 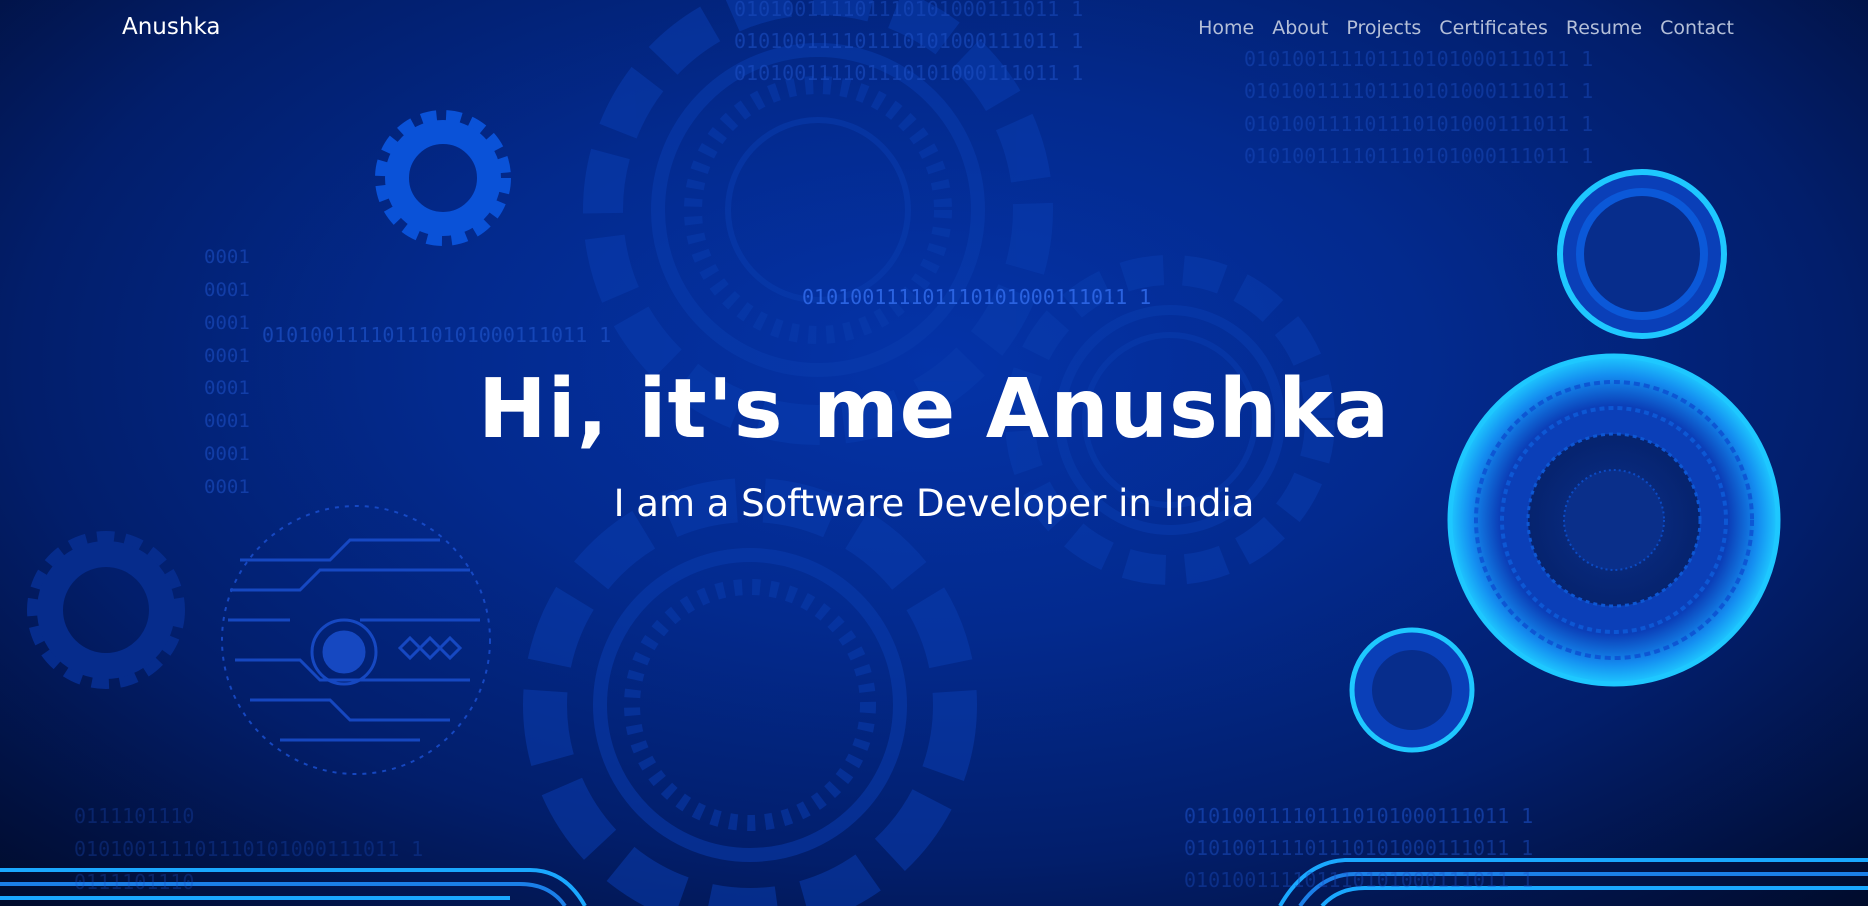 I want to click on nav-link-certificates: Certificates, so click(x=1493, y=28).